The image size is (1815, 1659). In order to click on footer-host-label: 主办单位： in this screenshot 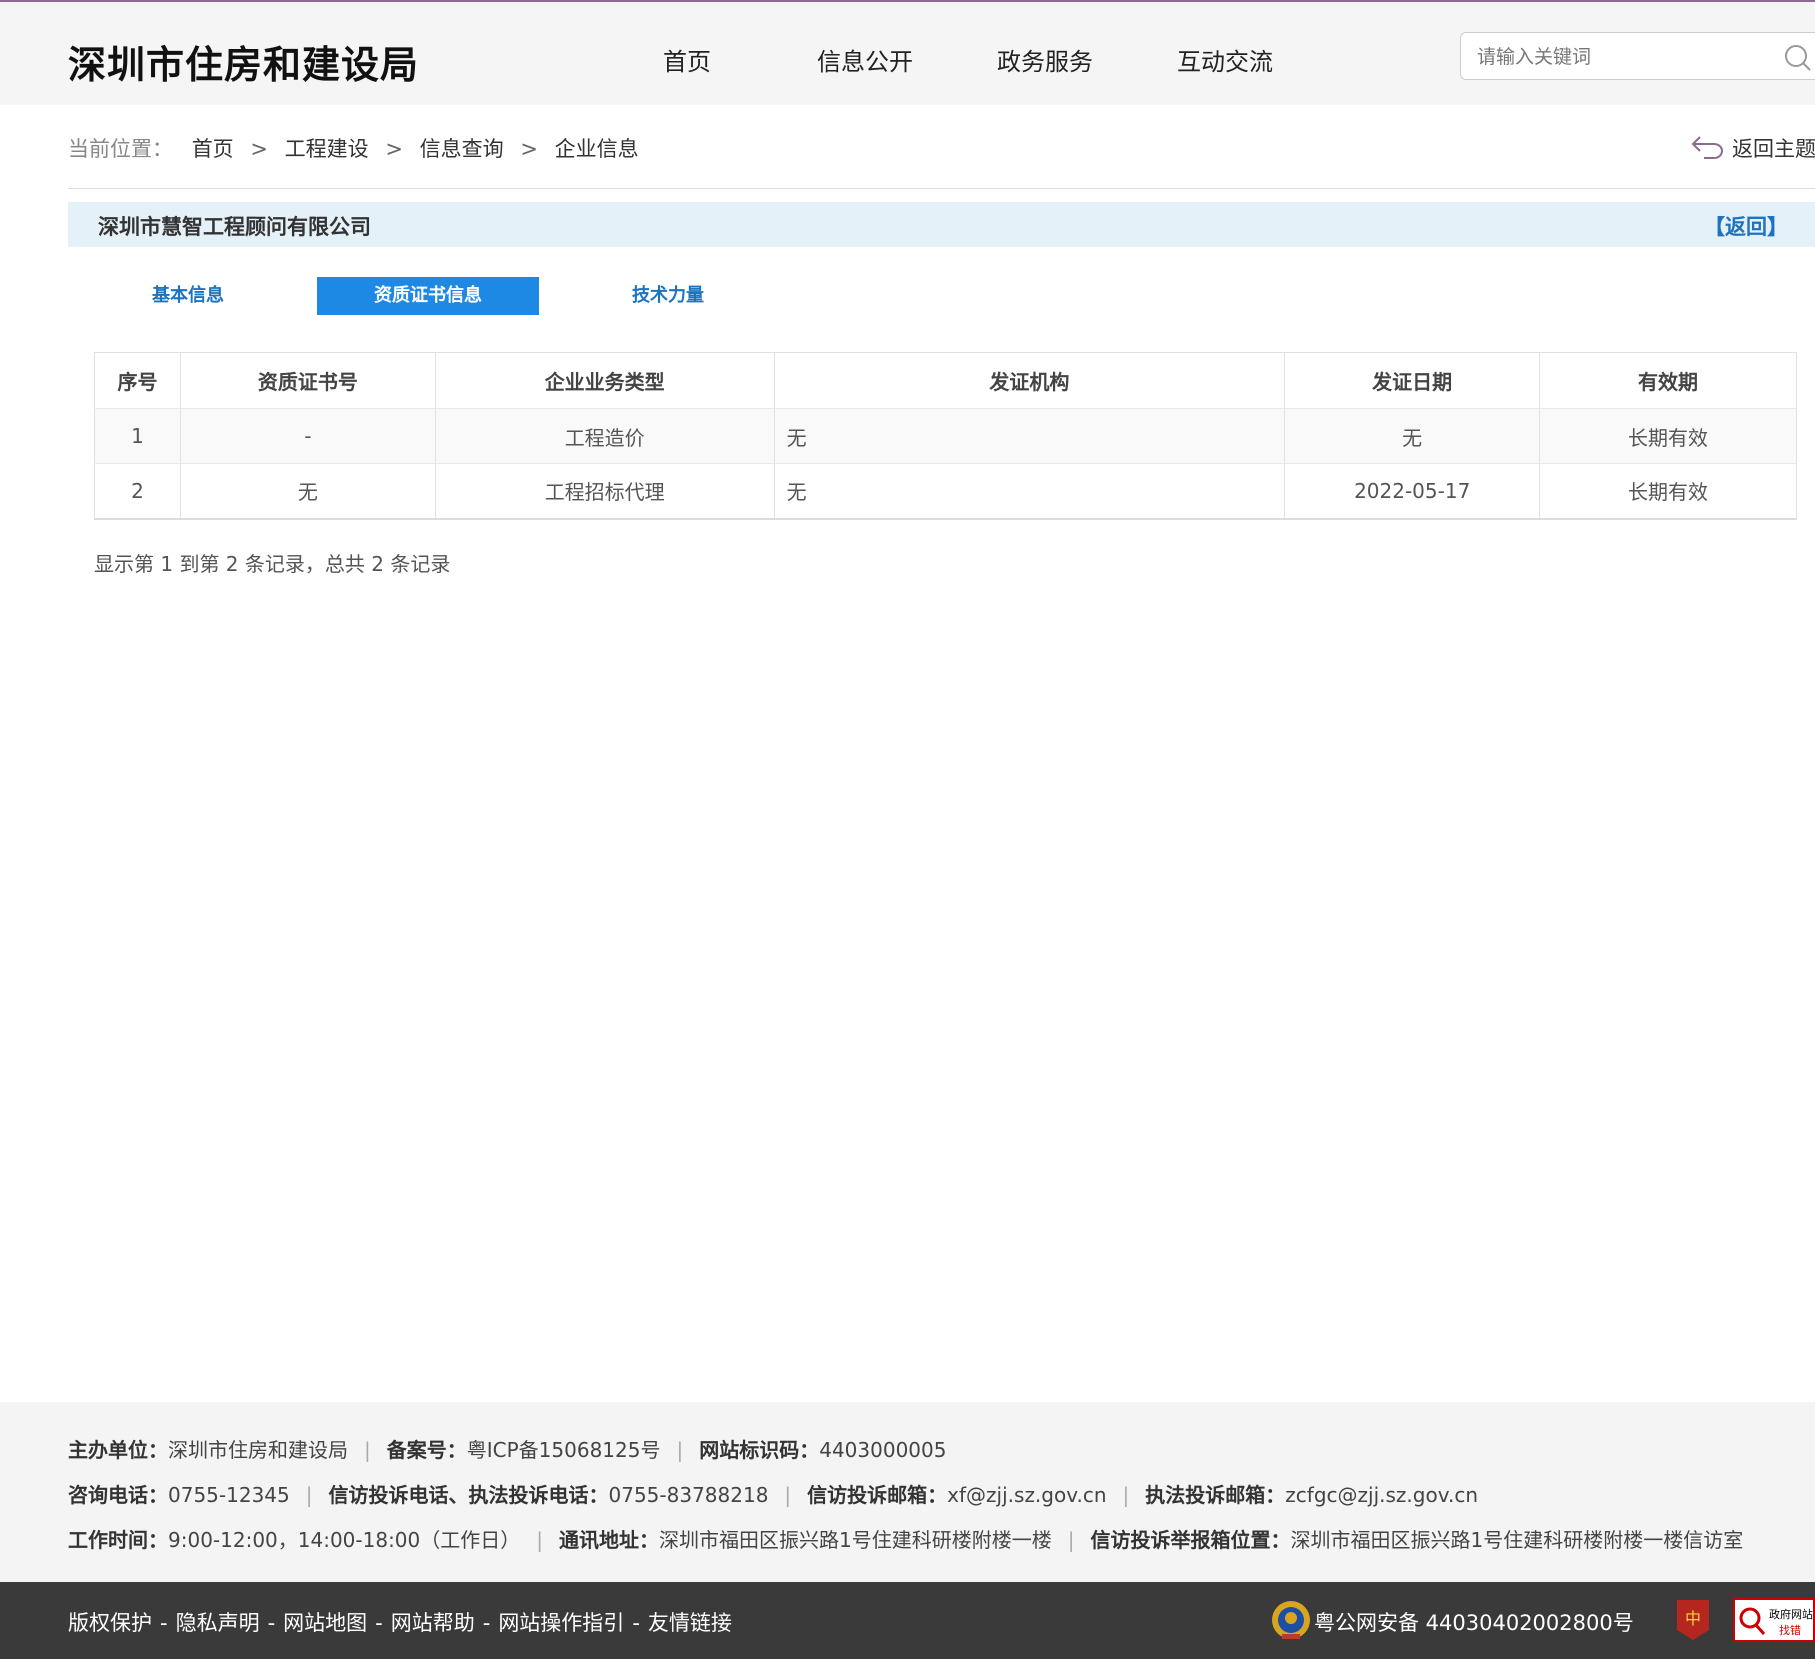, I will do `click(118, 1450)`.